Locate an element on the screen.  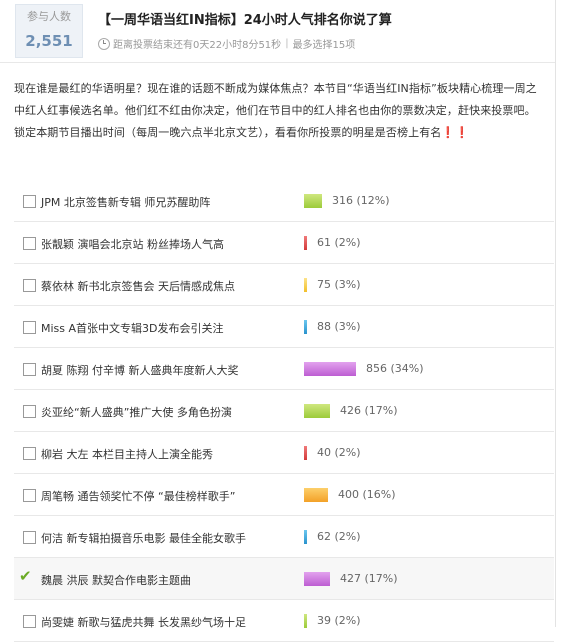
vote-result: 75 (3%) is located at coordinates (339, 284).